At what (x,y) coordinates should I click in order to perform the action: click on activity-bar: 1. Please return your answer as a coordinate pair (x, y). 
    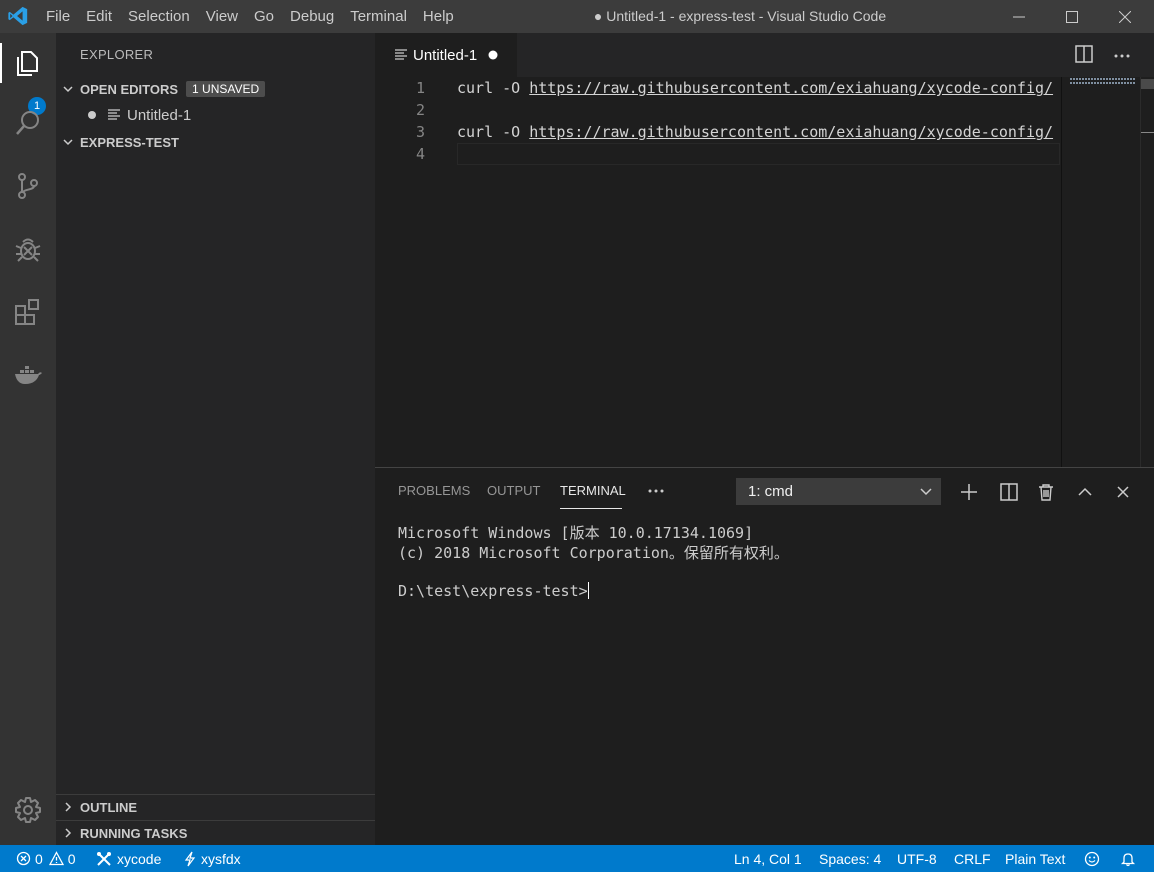
    Looking at the image, I should click on (28, 439).